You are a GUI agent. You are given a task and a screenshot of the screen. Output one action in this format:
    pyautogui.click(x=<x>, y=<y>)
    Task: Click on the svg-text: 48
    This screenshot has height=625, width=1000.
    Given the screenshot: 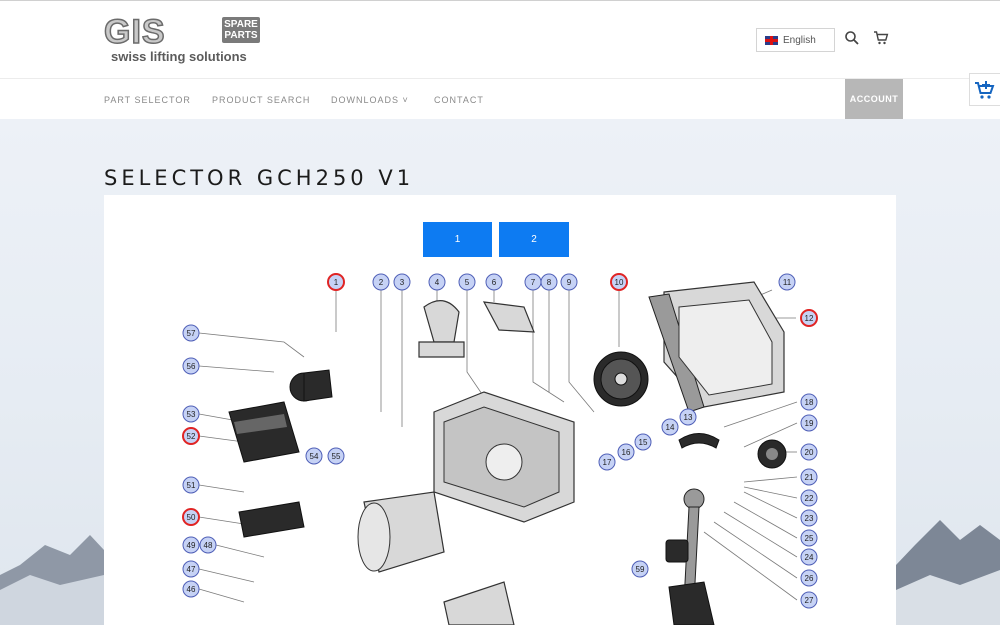 What is the action you would take?
    pyautogui.click(x=208, y=545)
    